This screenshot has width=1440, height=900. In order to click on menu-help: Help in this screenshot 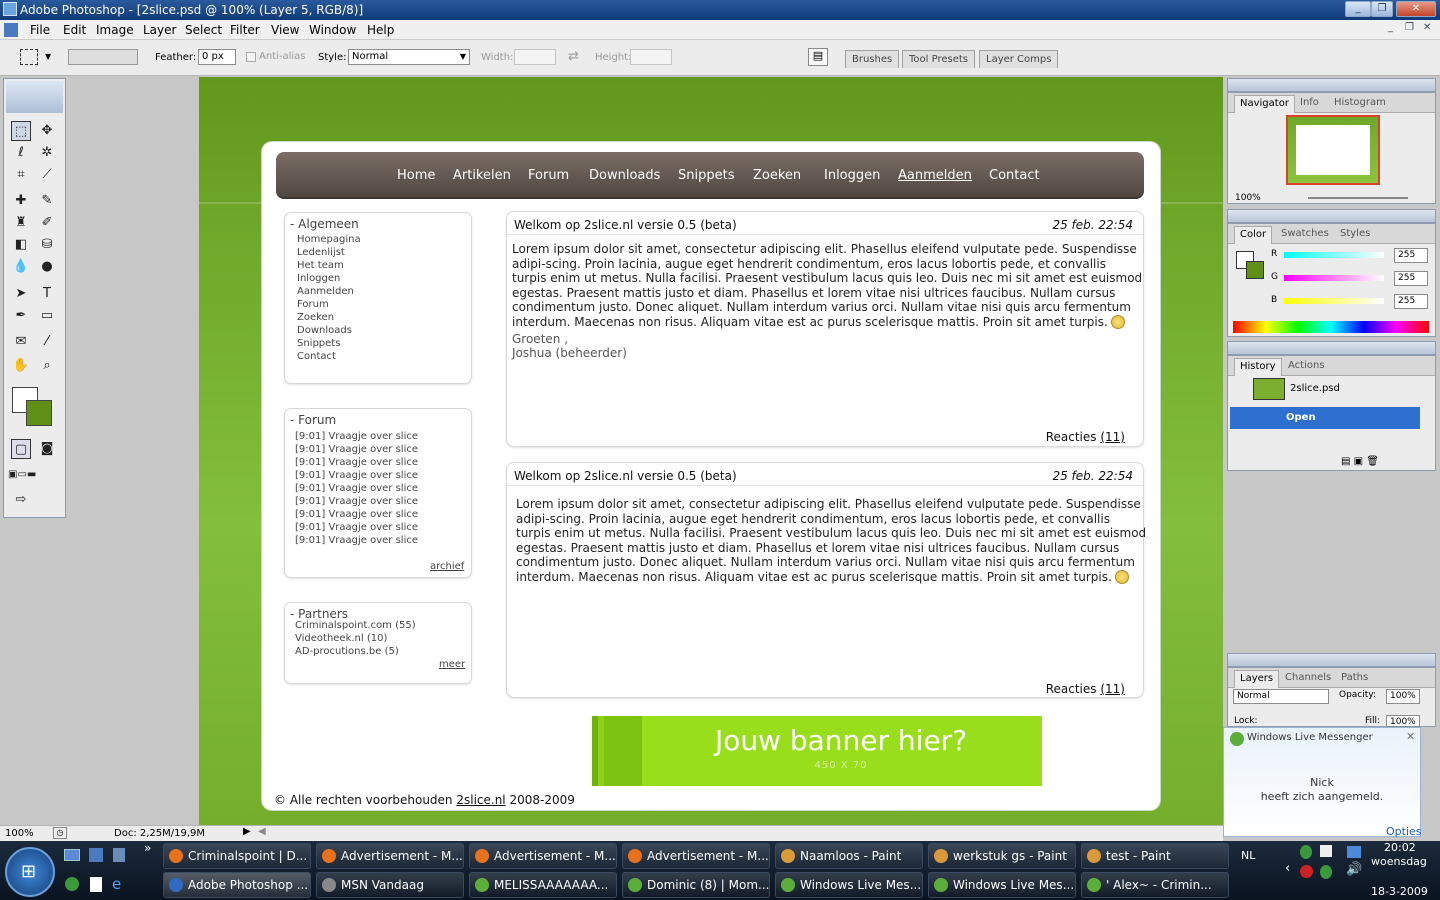, I will do `click(380, 30)`.